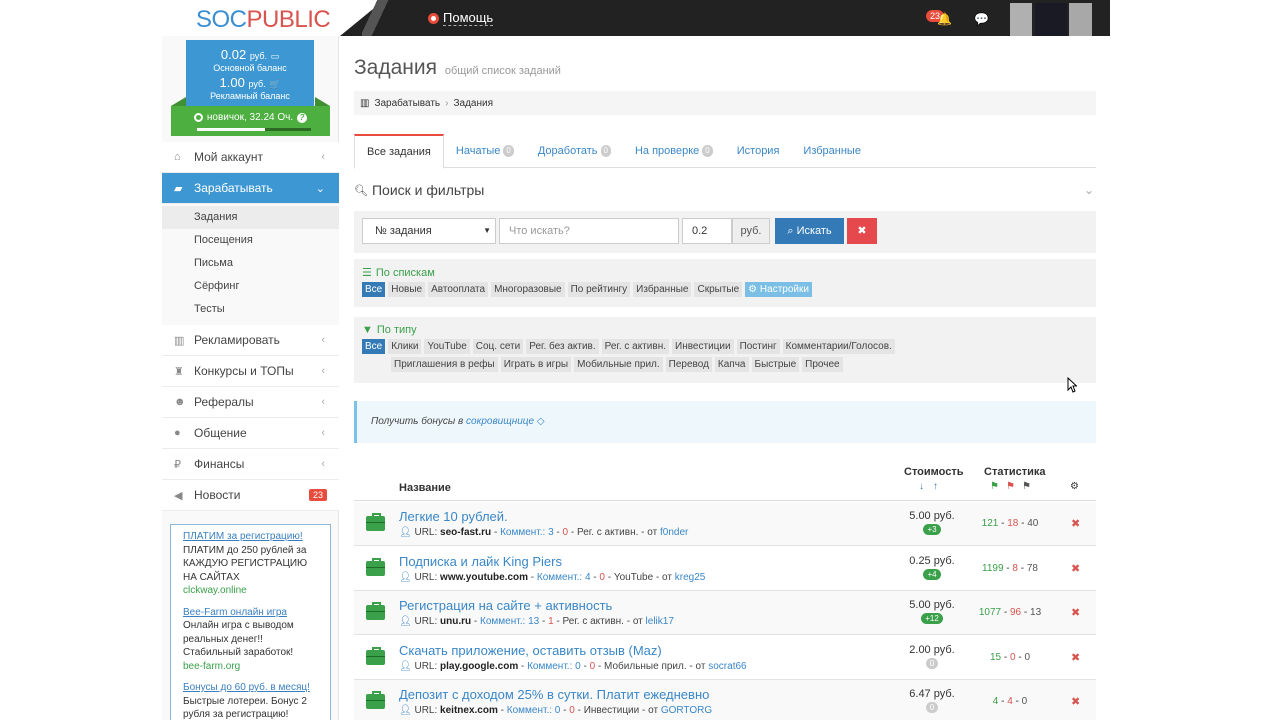  What do you see at coordinates (707, 231) in the screenshot?
I see `price-input: 0.2` at bounding box center [707, 231].